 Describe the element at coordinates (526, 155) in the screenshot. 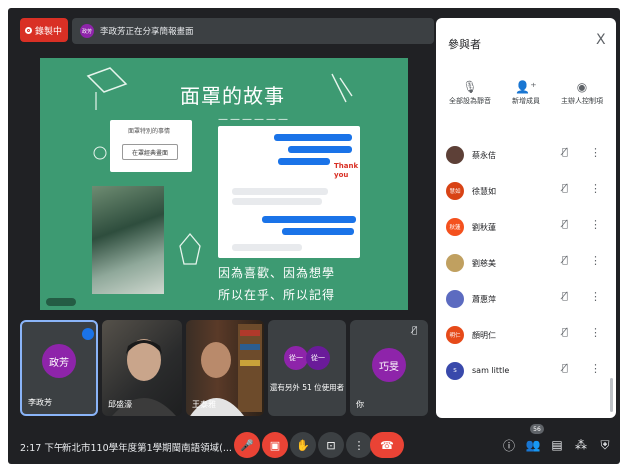

I see `participant-row: 蔡永佶 🎙̸ ⋮` at that location.